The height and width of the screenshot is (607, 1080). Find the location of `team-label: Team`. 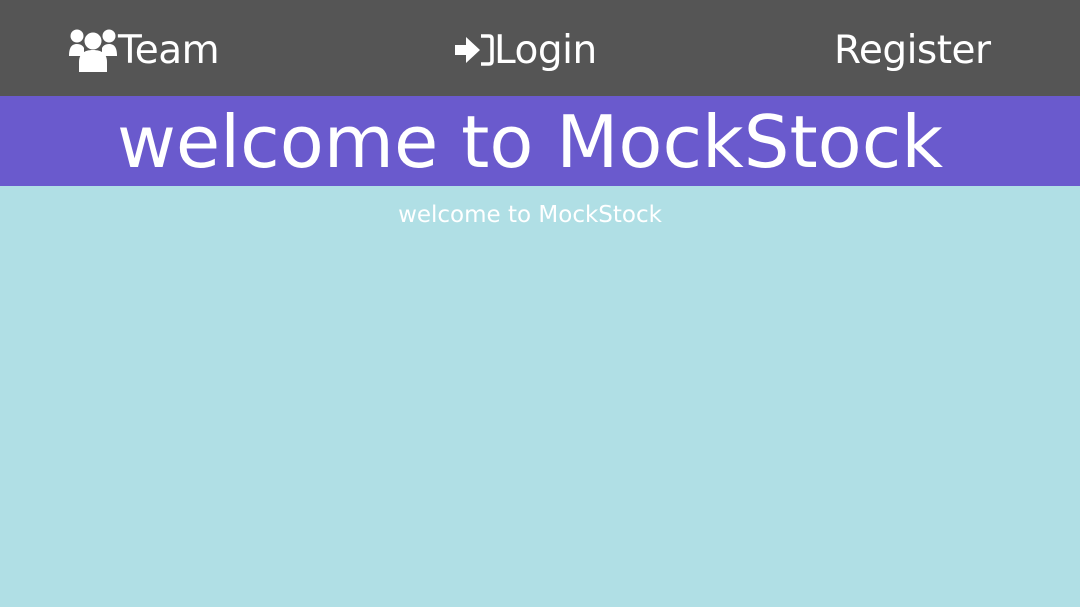

team-label: Team is located at coordinates (169, 50).